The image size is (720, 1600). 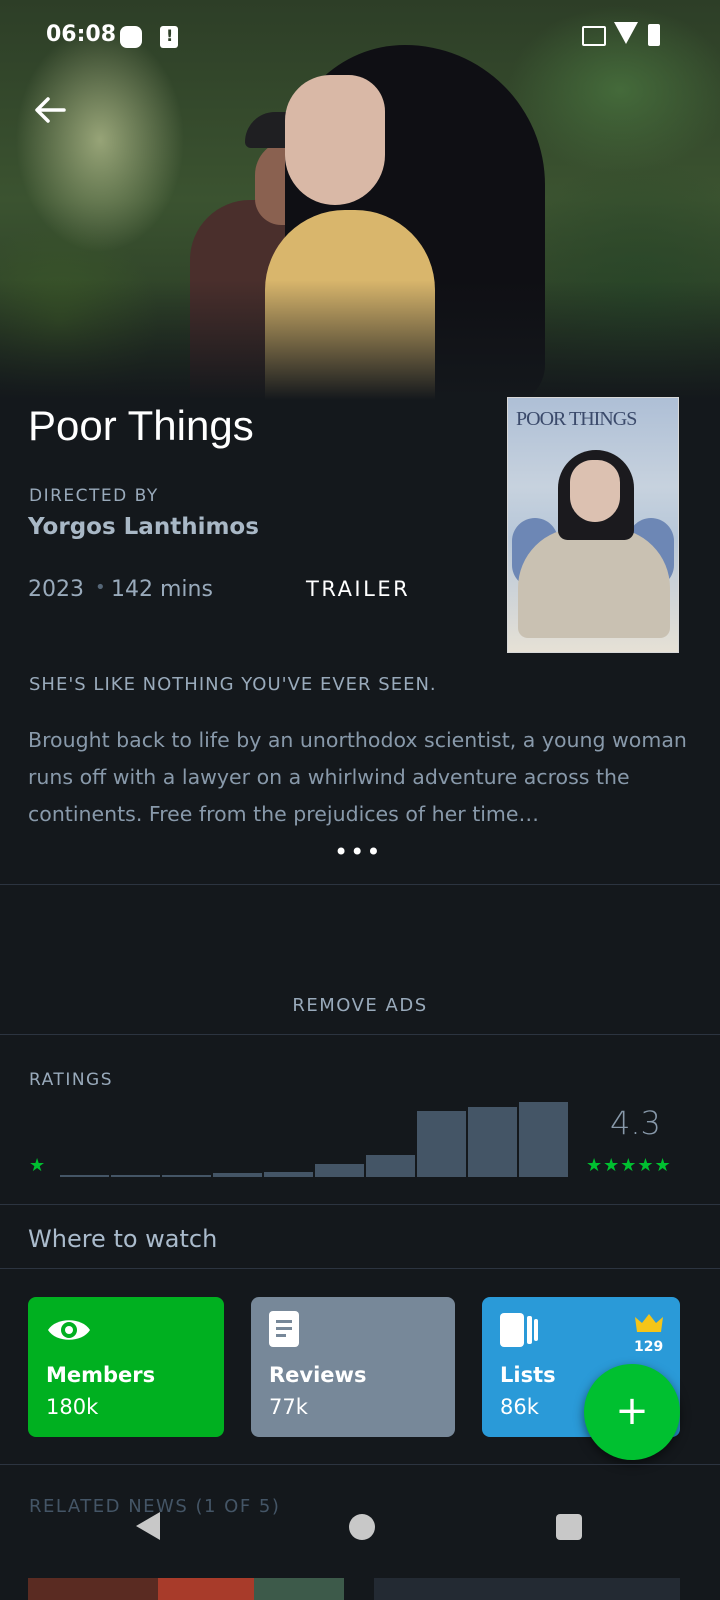 I want to click on plus-icon: +, so click(x=632, y=1411).